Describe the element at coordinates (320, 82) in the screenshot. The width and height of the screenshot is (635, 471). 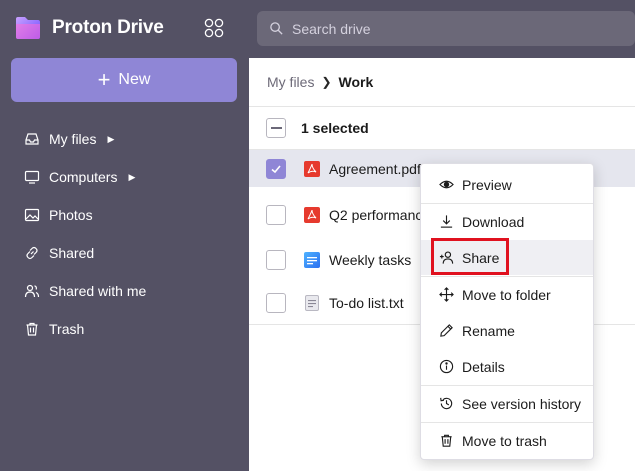
I see `breadcrumb: My files ❯ Work` at that location.